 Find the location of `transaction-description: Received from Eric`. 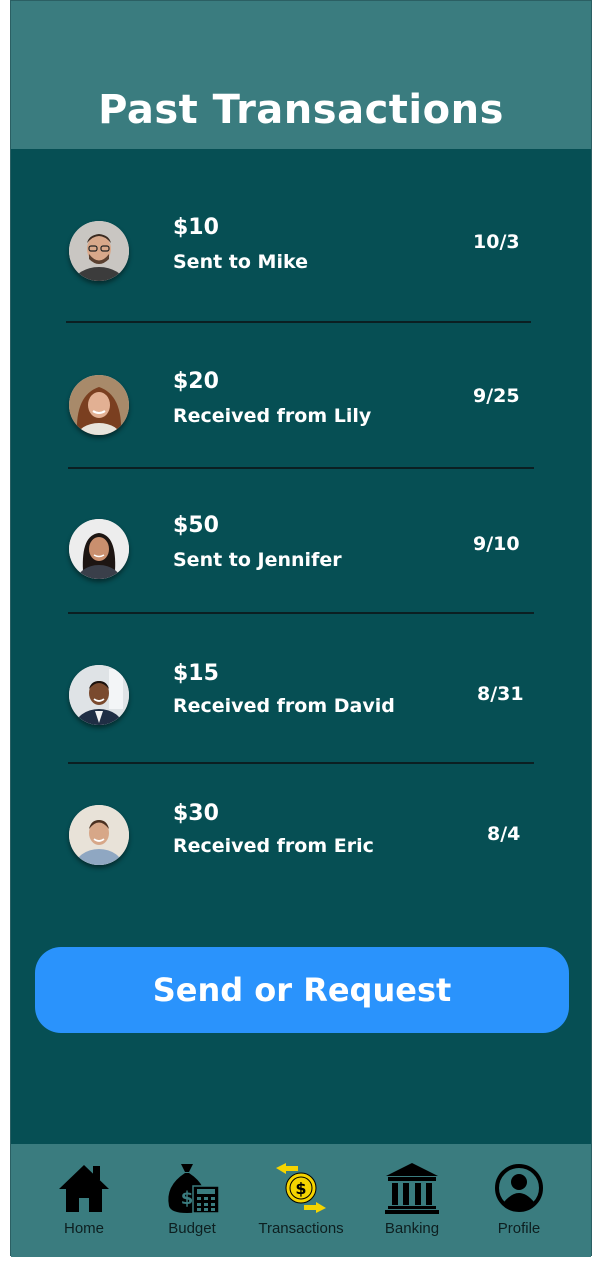

transaction-description: Received from Eric is located at coordinates (273, 846).